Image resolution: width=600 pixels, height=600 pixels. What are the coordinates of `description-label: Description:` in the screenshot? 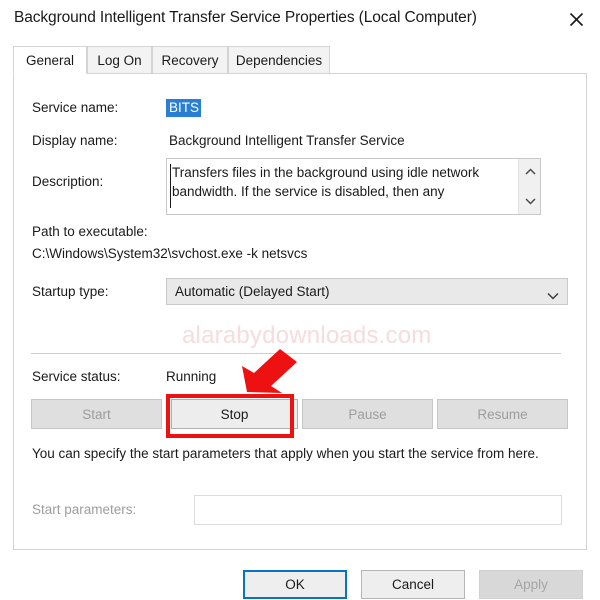 It's located at (68, 181).